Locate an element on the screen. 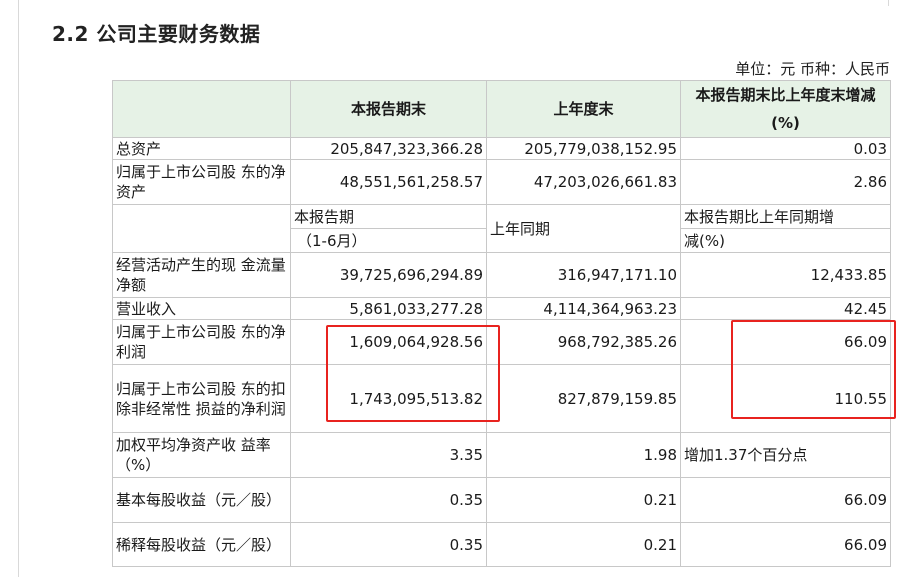 Image resolution: width=908 pixels, height=577 pixels. header-change-line2: (%) is located at coordinates (785, 123).